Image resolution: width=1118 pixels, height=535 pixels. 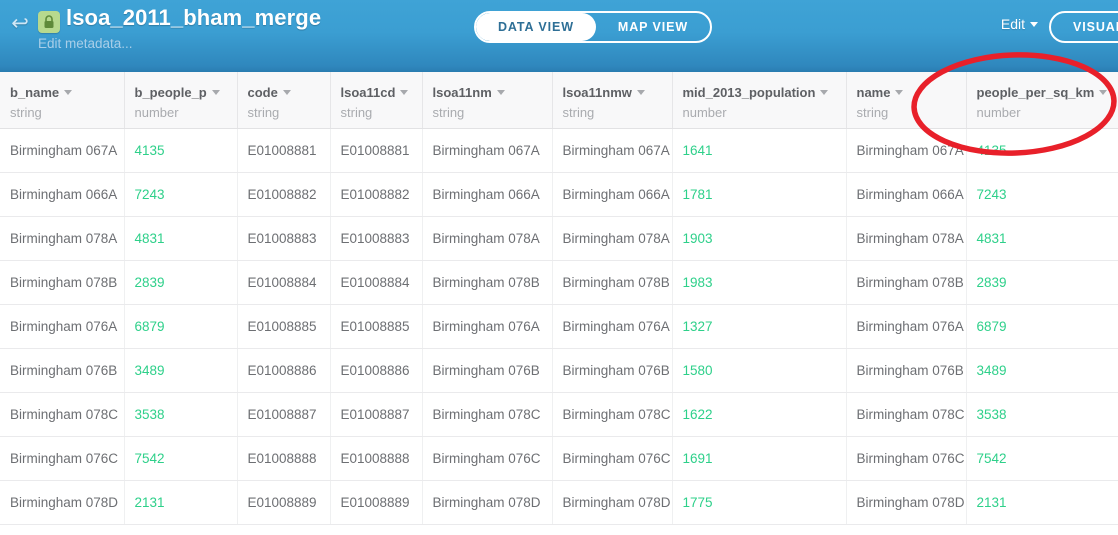 What do you see at coordinates (906, 458) in the screenshot?
I see `cell-name: Birmingham 076C` at bounding box center [906, 458].